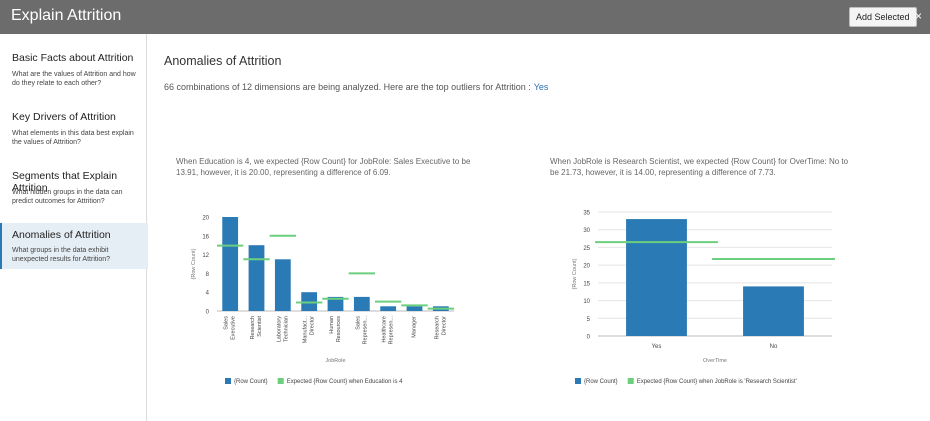 This screenshot has height=421, width=930. Describe the element at coordinates (589, 320) in the screenshot. I see `y-tick-label: 5` at that location.